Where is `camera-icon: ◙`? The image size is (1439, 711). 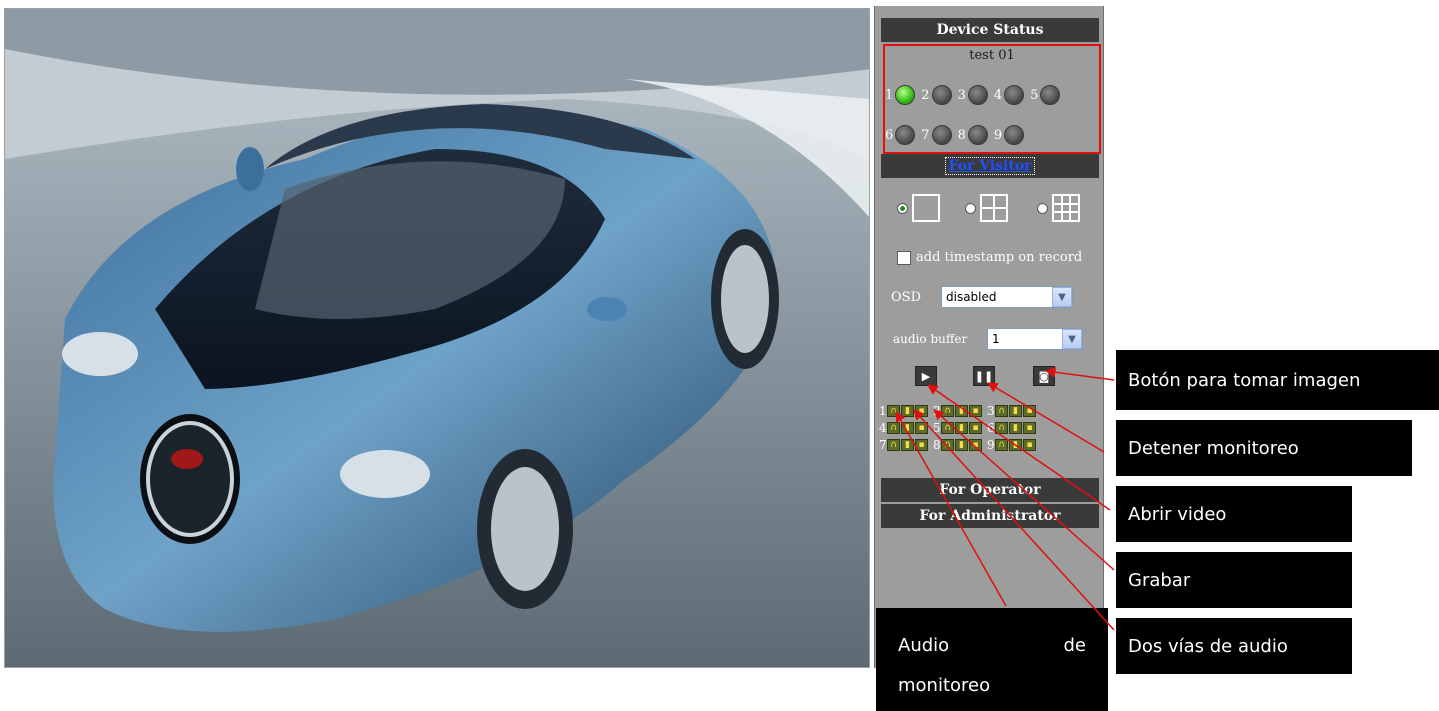
camera-icon: ◙ is located at coordinates (1044, 376).